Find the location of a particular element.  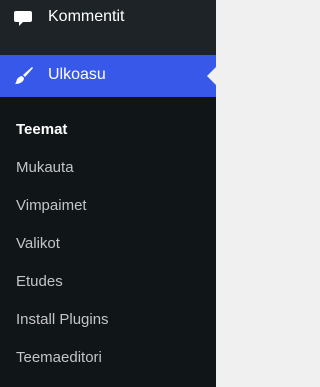

comment-icon is located at coordinates (24, 18).